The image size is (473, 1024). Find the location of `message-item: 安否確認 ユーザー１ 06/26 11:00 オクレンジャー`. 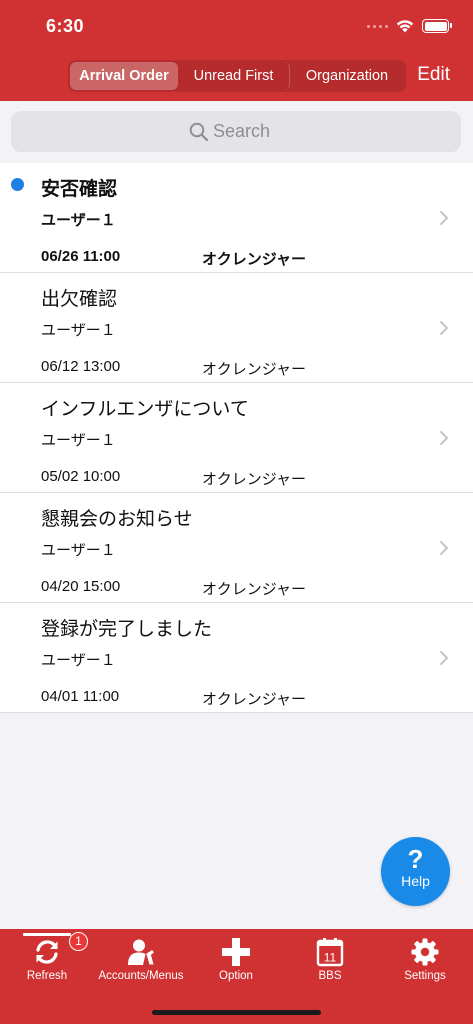

message-item: 安否確認 ユーザー１ 06/26 11:00 オクレンジャー is located at coordinates (236, 218).